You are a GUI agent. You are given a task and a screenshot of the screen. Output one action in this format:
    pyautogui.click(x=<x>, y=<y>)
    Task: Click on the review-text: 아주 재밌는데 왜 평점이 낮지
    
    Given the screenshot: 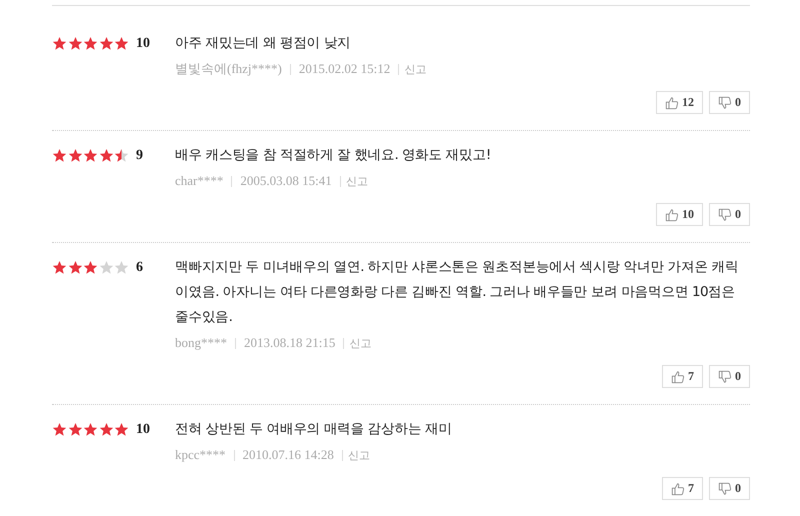 What is the action you would take?
    pyautogui.click(x=263, y=43)
    